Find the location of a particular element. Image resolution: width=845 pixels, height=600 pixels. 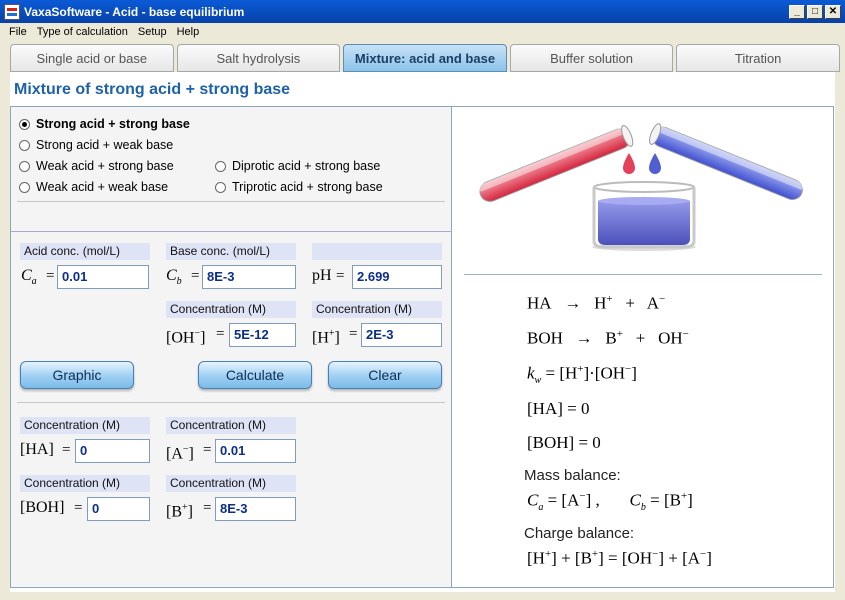

cb-symbol: Cb is located at coordinates (174, 277).